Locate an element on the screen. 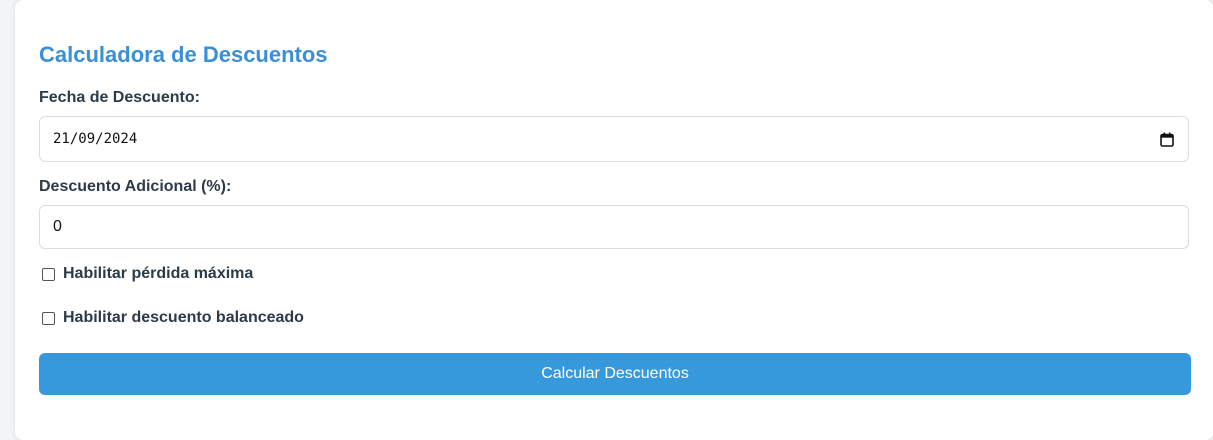 This screenshot has height=440, width=1213. max-loss-option: Habilitar pérdida máxima is located at coordinates (147, 274).